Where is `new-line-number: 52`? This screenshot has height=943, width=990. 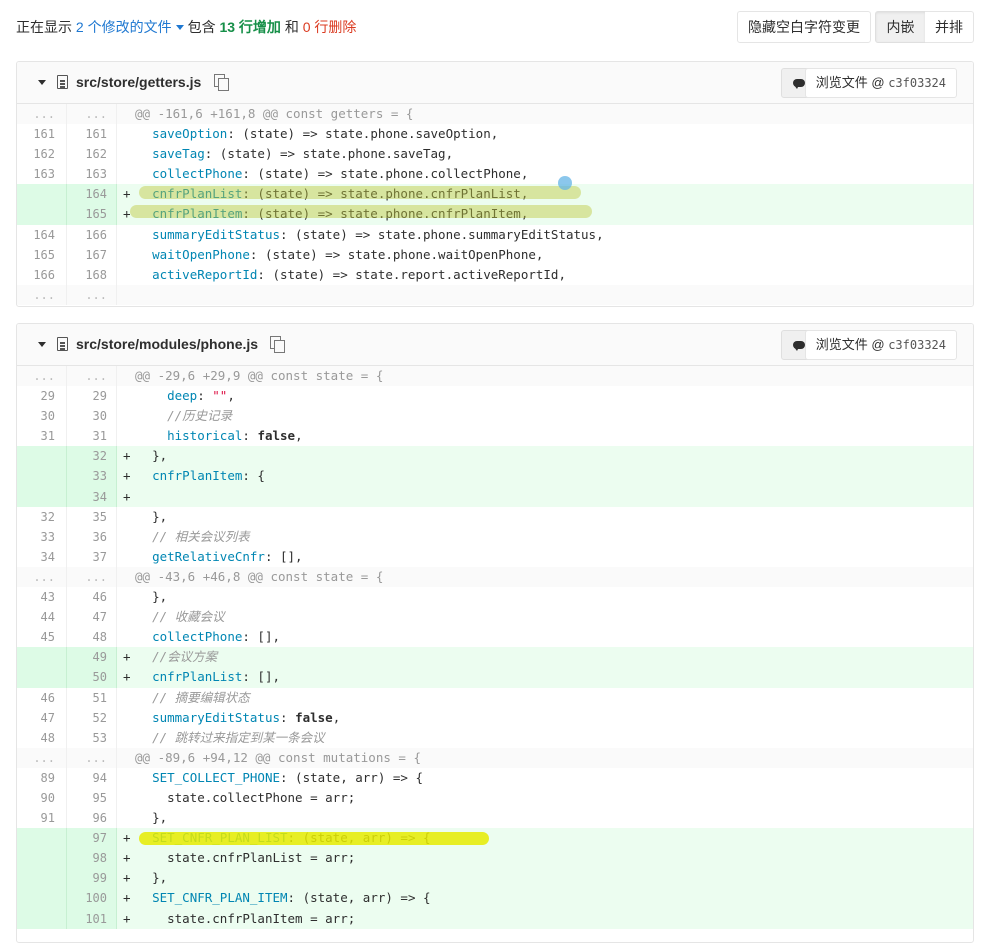
new-line-number: 52 is located at coordinates (92, 717).